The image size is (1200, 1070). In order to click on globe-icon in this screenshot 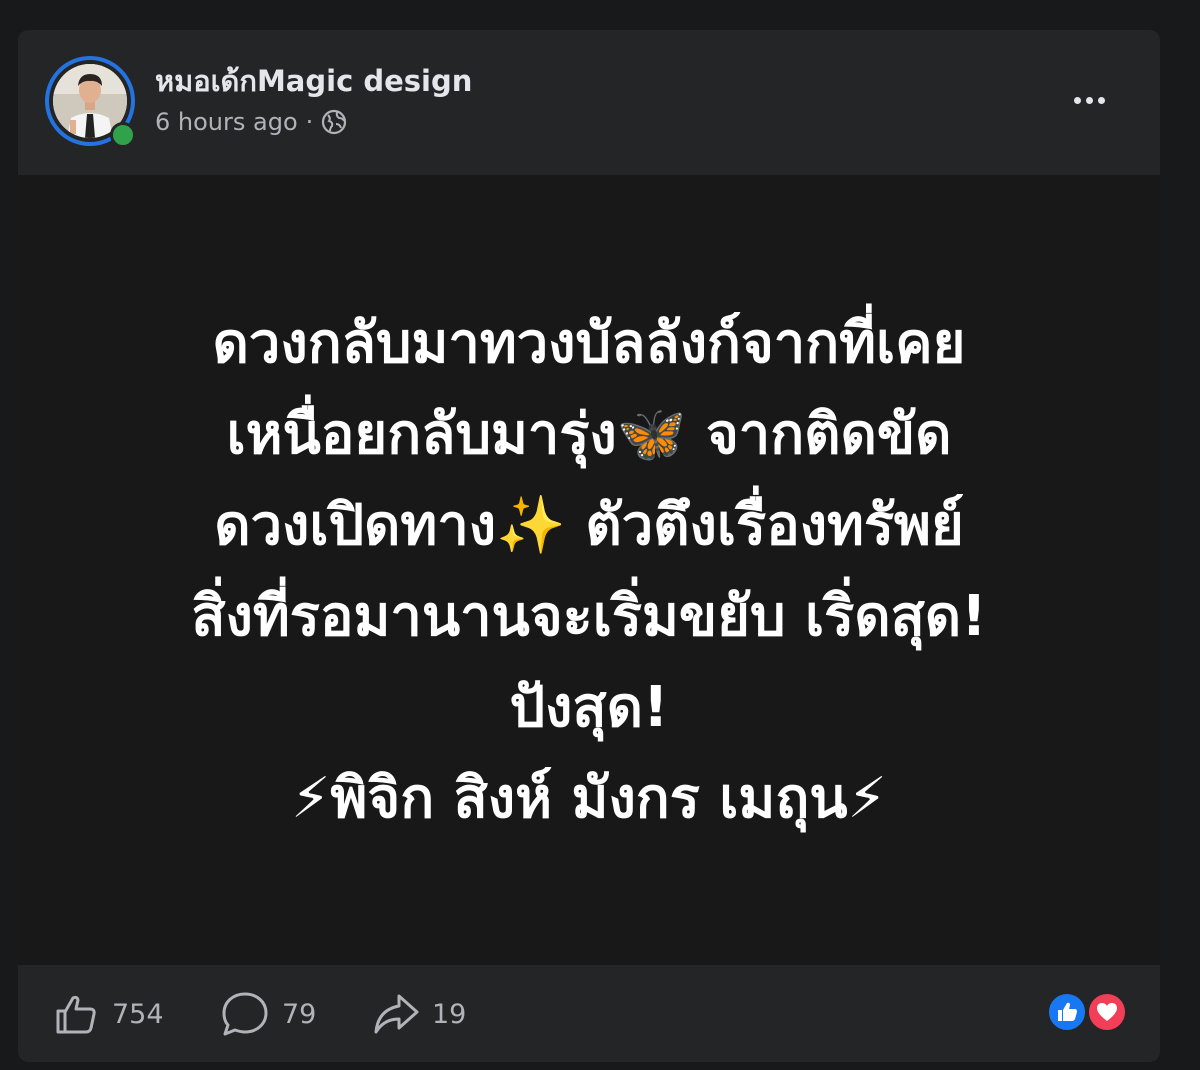, I will do `click(334, 122)`.